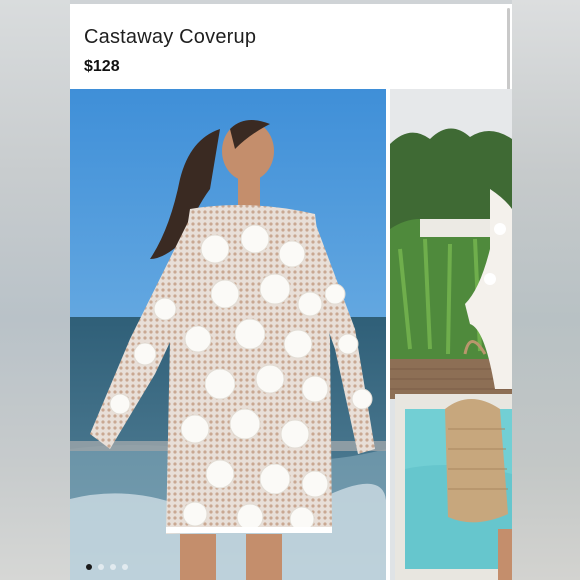 This screenshot has width=580, height=580. I want to click on backdrop-left, so click(35, 290).